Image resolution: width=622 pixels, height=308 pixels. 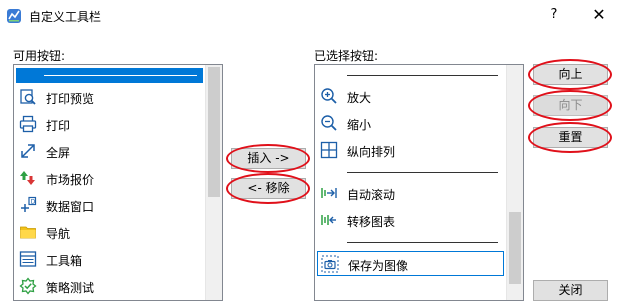 I want to click on chart-shift-icon, so click(x=328, y=220).